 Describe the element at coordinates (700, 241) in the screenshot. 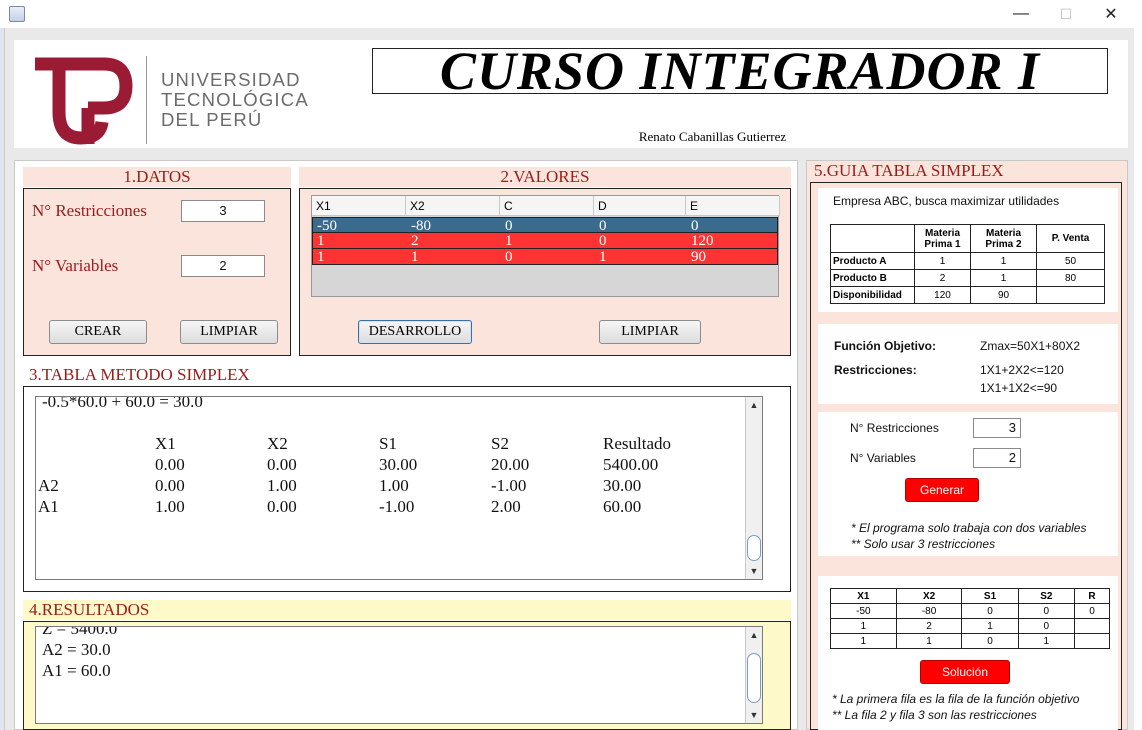

I see `grid-cell: 120` at that location.